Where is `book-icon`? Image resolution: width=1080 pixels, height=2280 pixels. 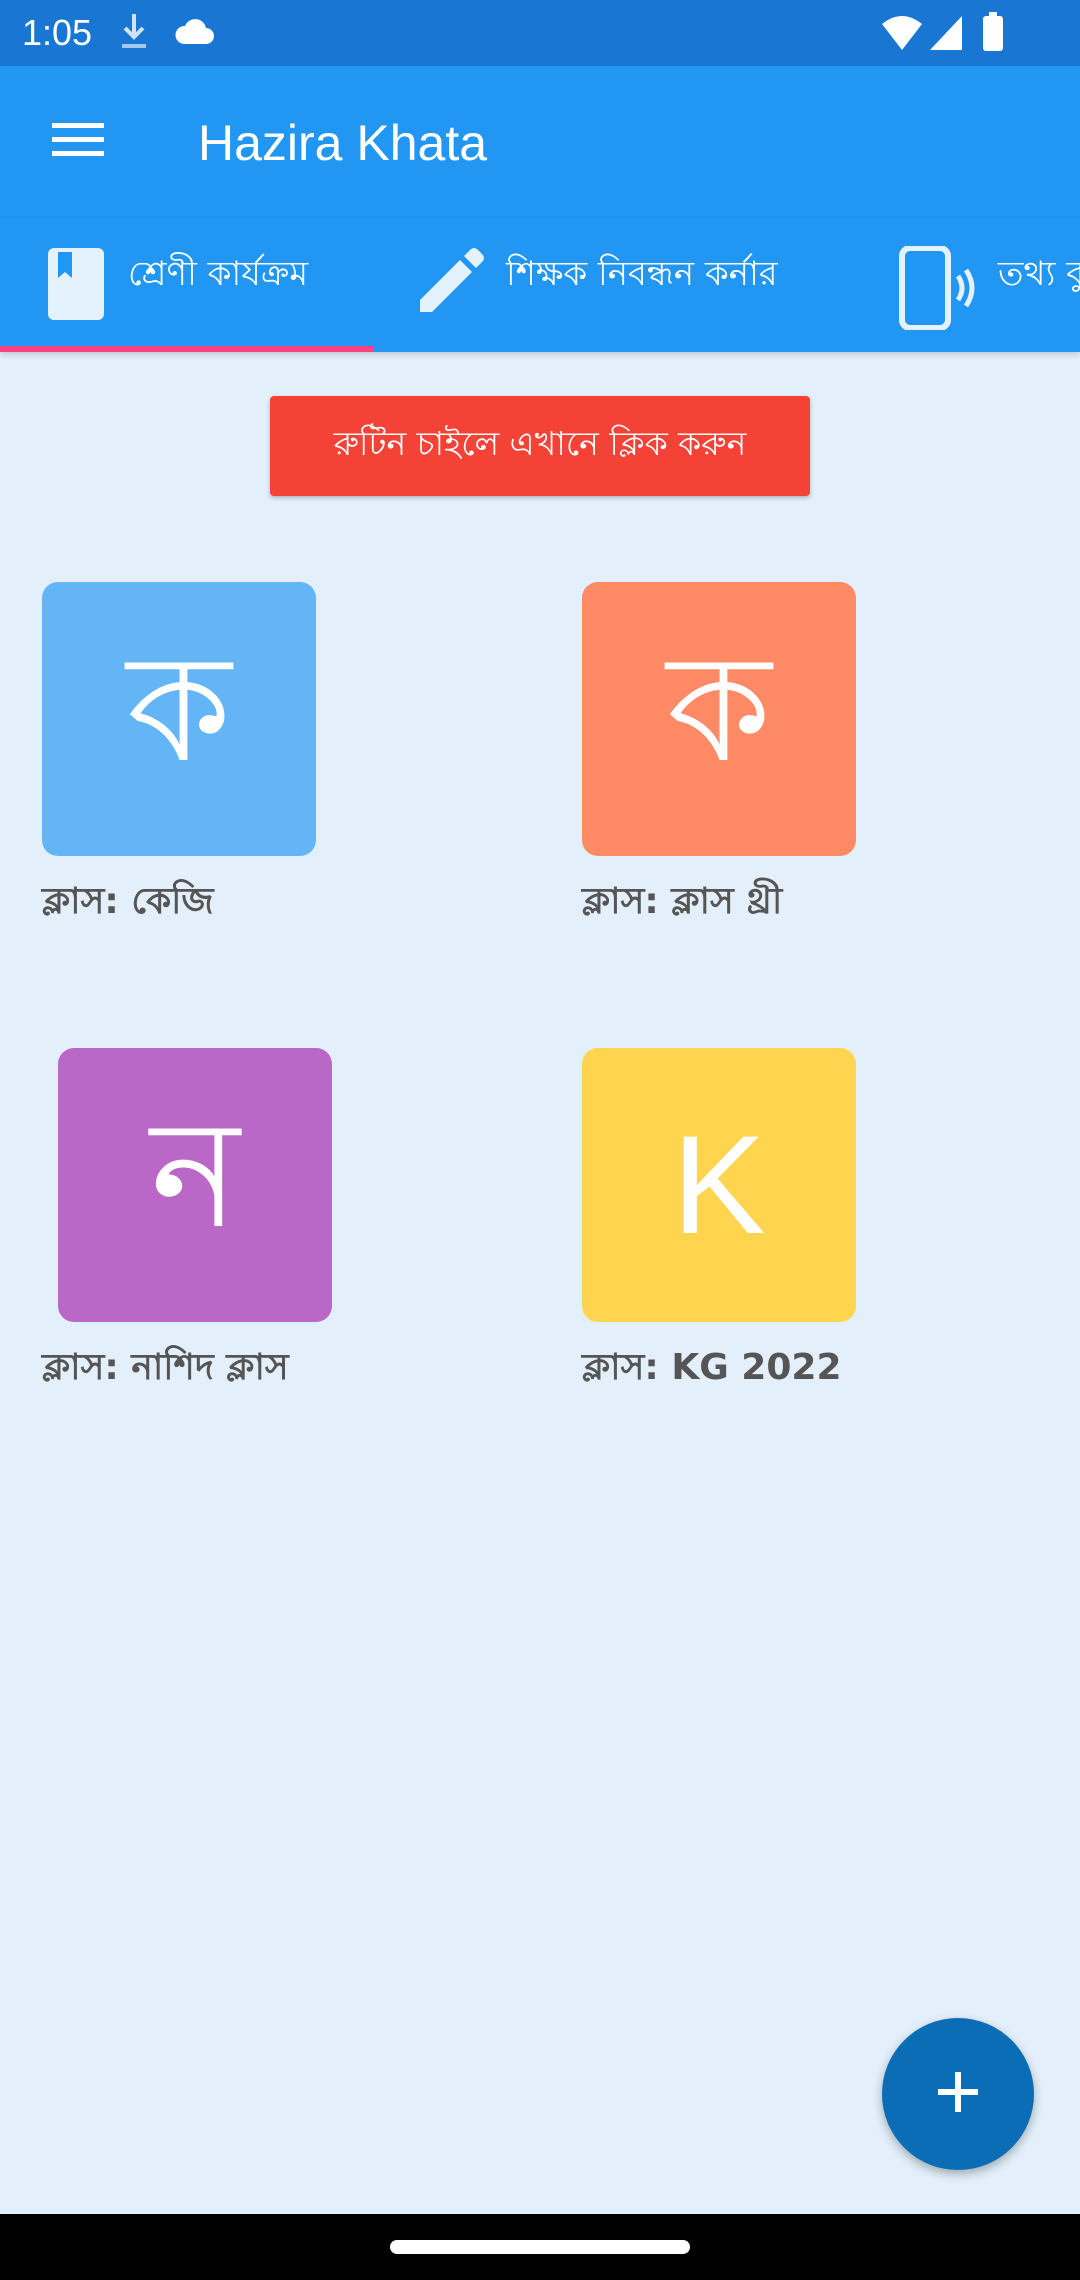 book-icon is located at coordinates (76, 286).